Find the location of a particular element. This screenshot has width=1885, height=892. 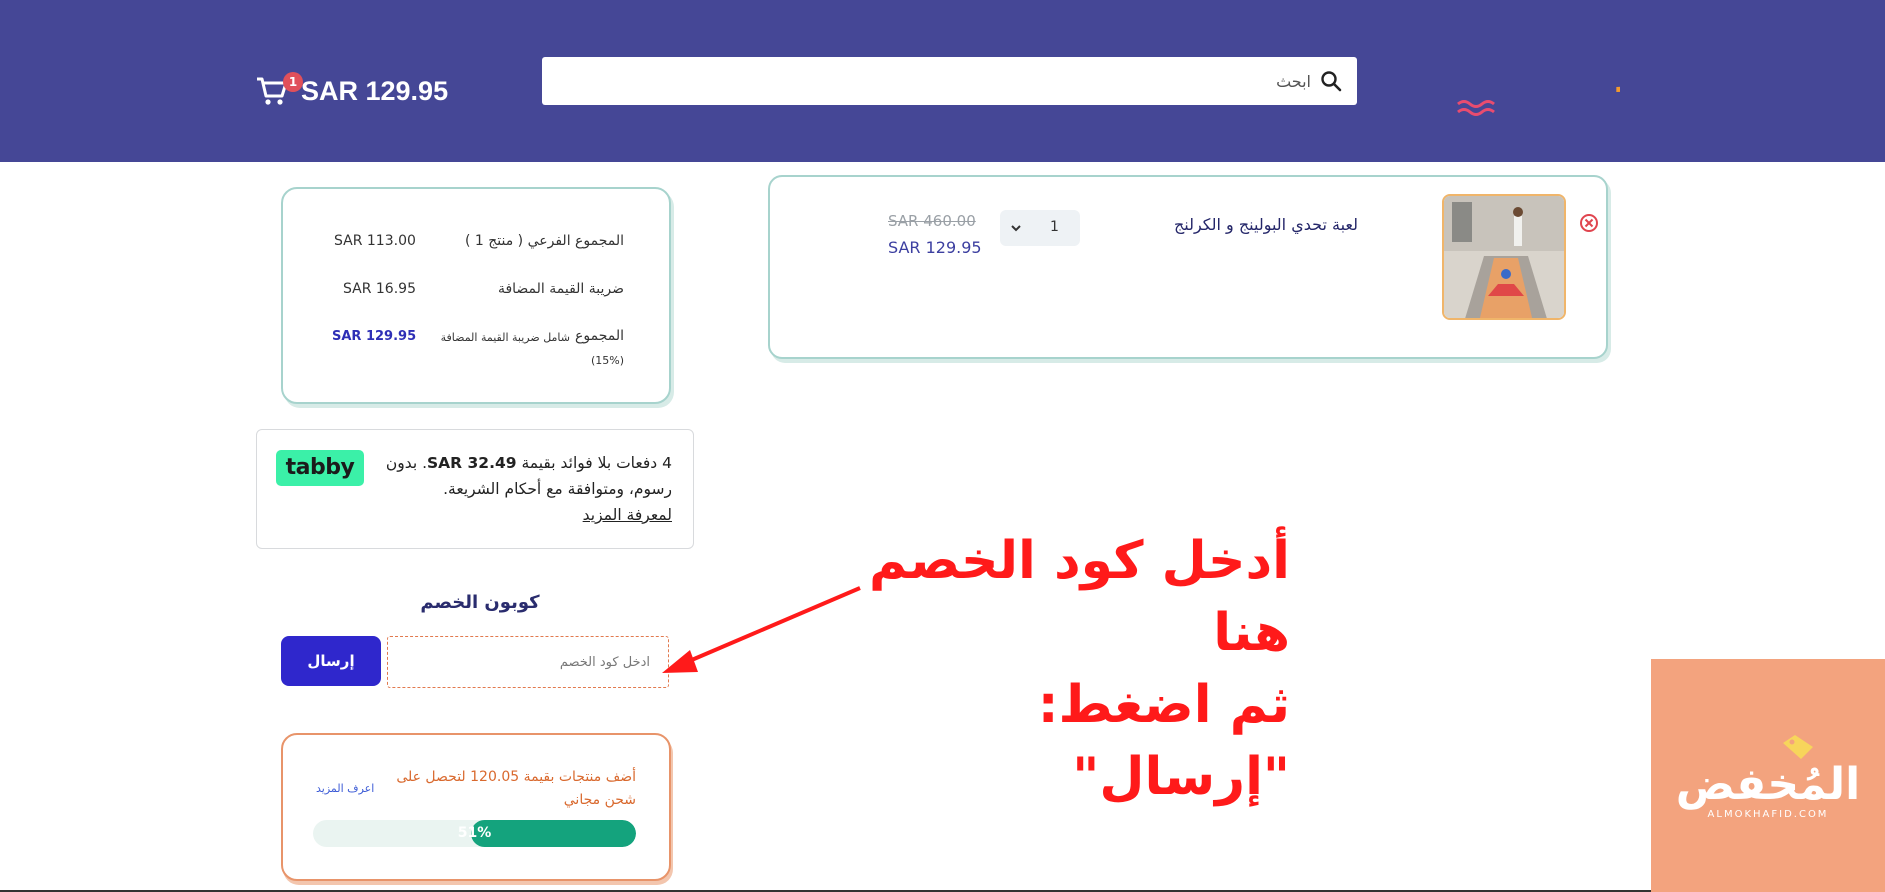

search-input is located at coordinates (941, 81).